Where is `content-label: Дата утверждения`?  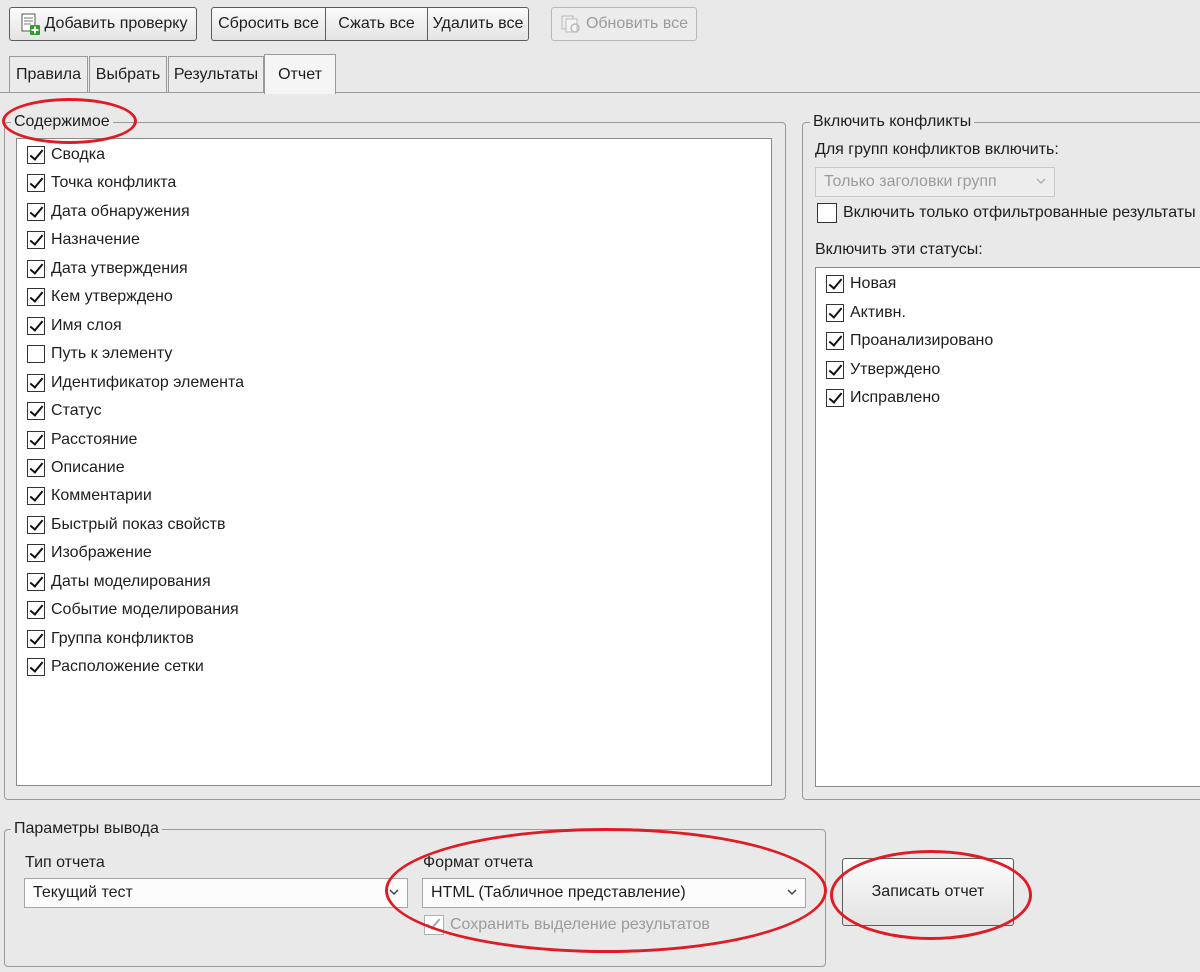 content-label: Дата утверждения is located at coordinates (119, 268).